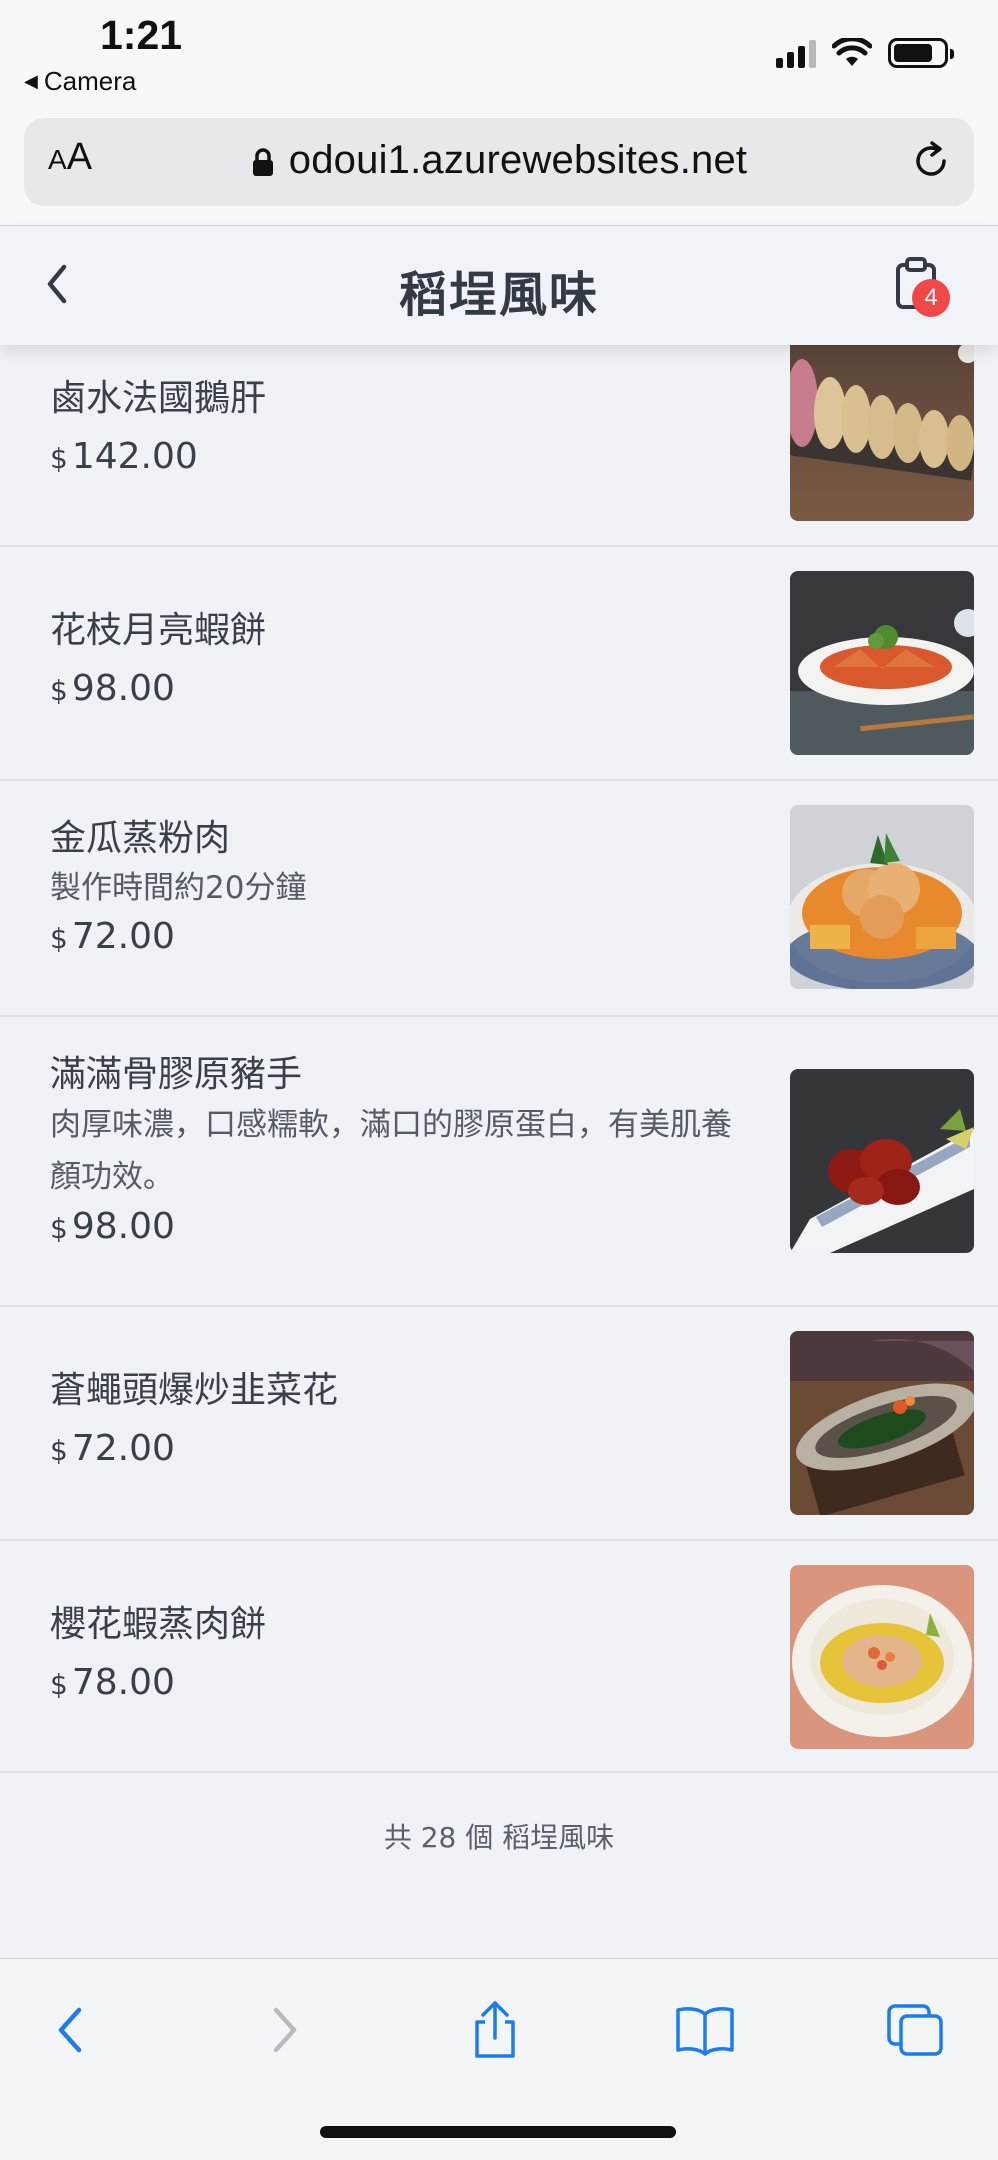 The width and height of the screenshot is (998, 2160). Describe the element at coordinates (178, 888) in the screenshot. I see `menu-item-description: 製作時間約20分鐘` at that location.